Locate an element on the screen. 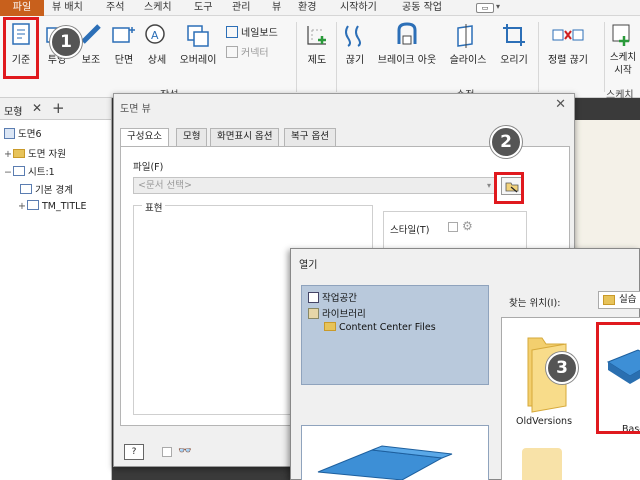 This screenshot has width=640, height=480. highlight-base-file is located at coordinates (618, 378).